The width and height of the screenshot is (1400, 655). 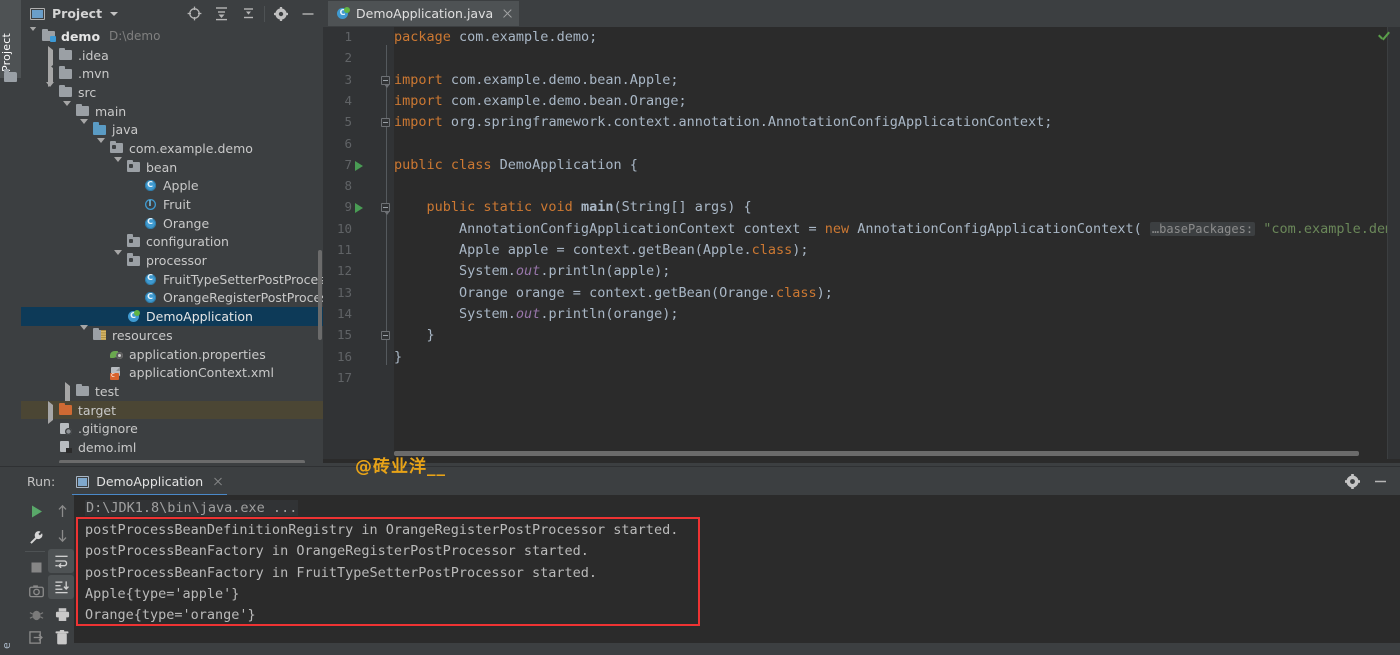 What do you see at coordinates (172, 92) in the screenshot?
I see `tree-item-src: src` at bounding box center [172, 92].